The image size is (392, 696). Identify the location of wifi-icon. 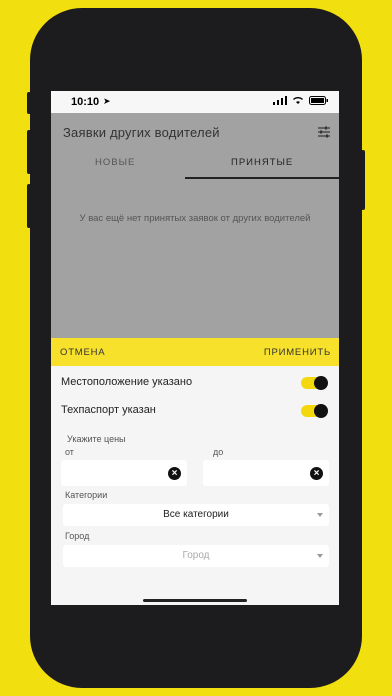
(298, 100).